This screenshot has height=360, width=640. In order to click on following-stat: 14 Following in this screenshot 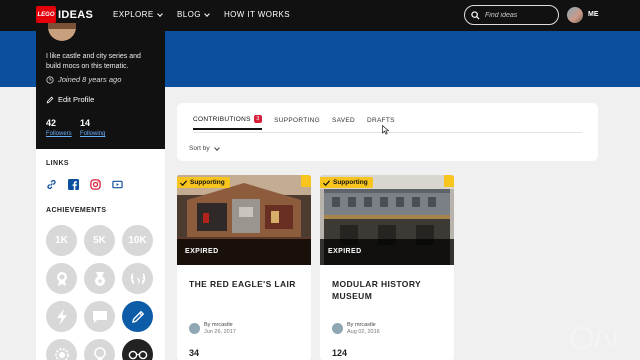, I will do `click(92, 127)`.